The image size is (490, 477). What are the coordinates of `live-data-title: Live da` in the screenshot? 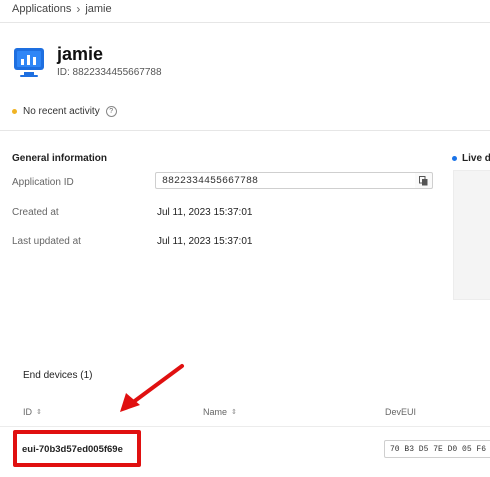 It's located at (471, 158).